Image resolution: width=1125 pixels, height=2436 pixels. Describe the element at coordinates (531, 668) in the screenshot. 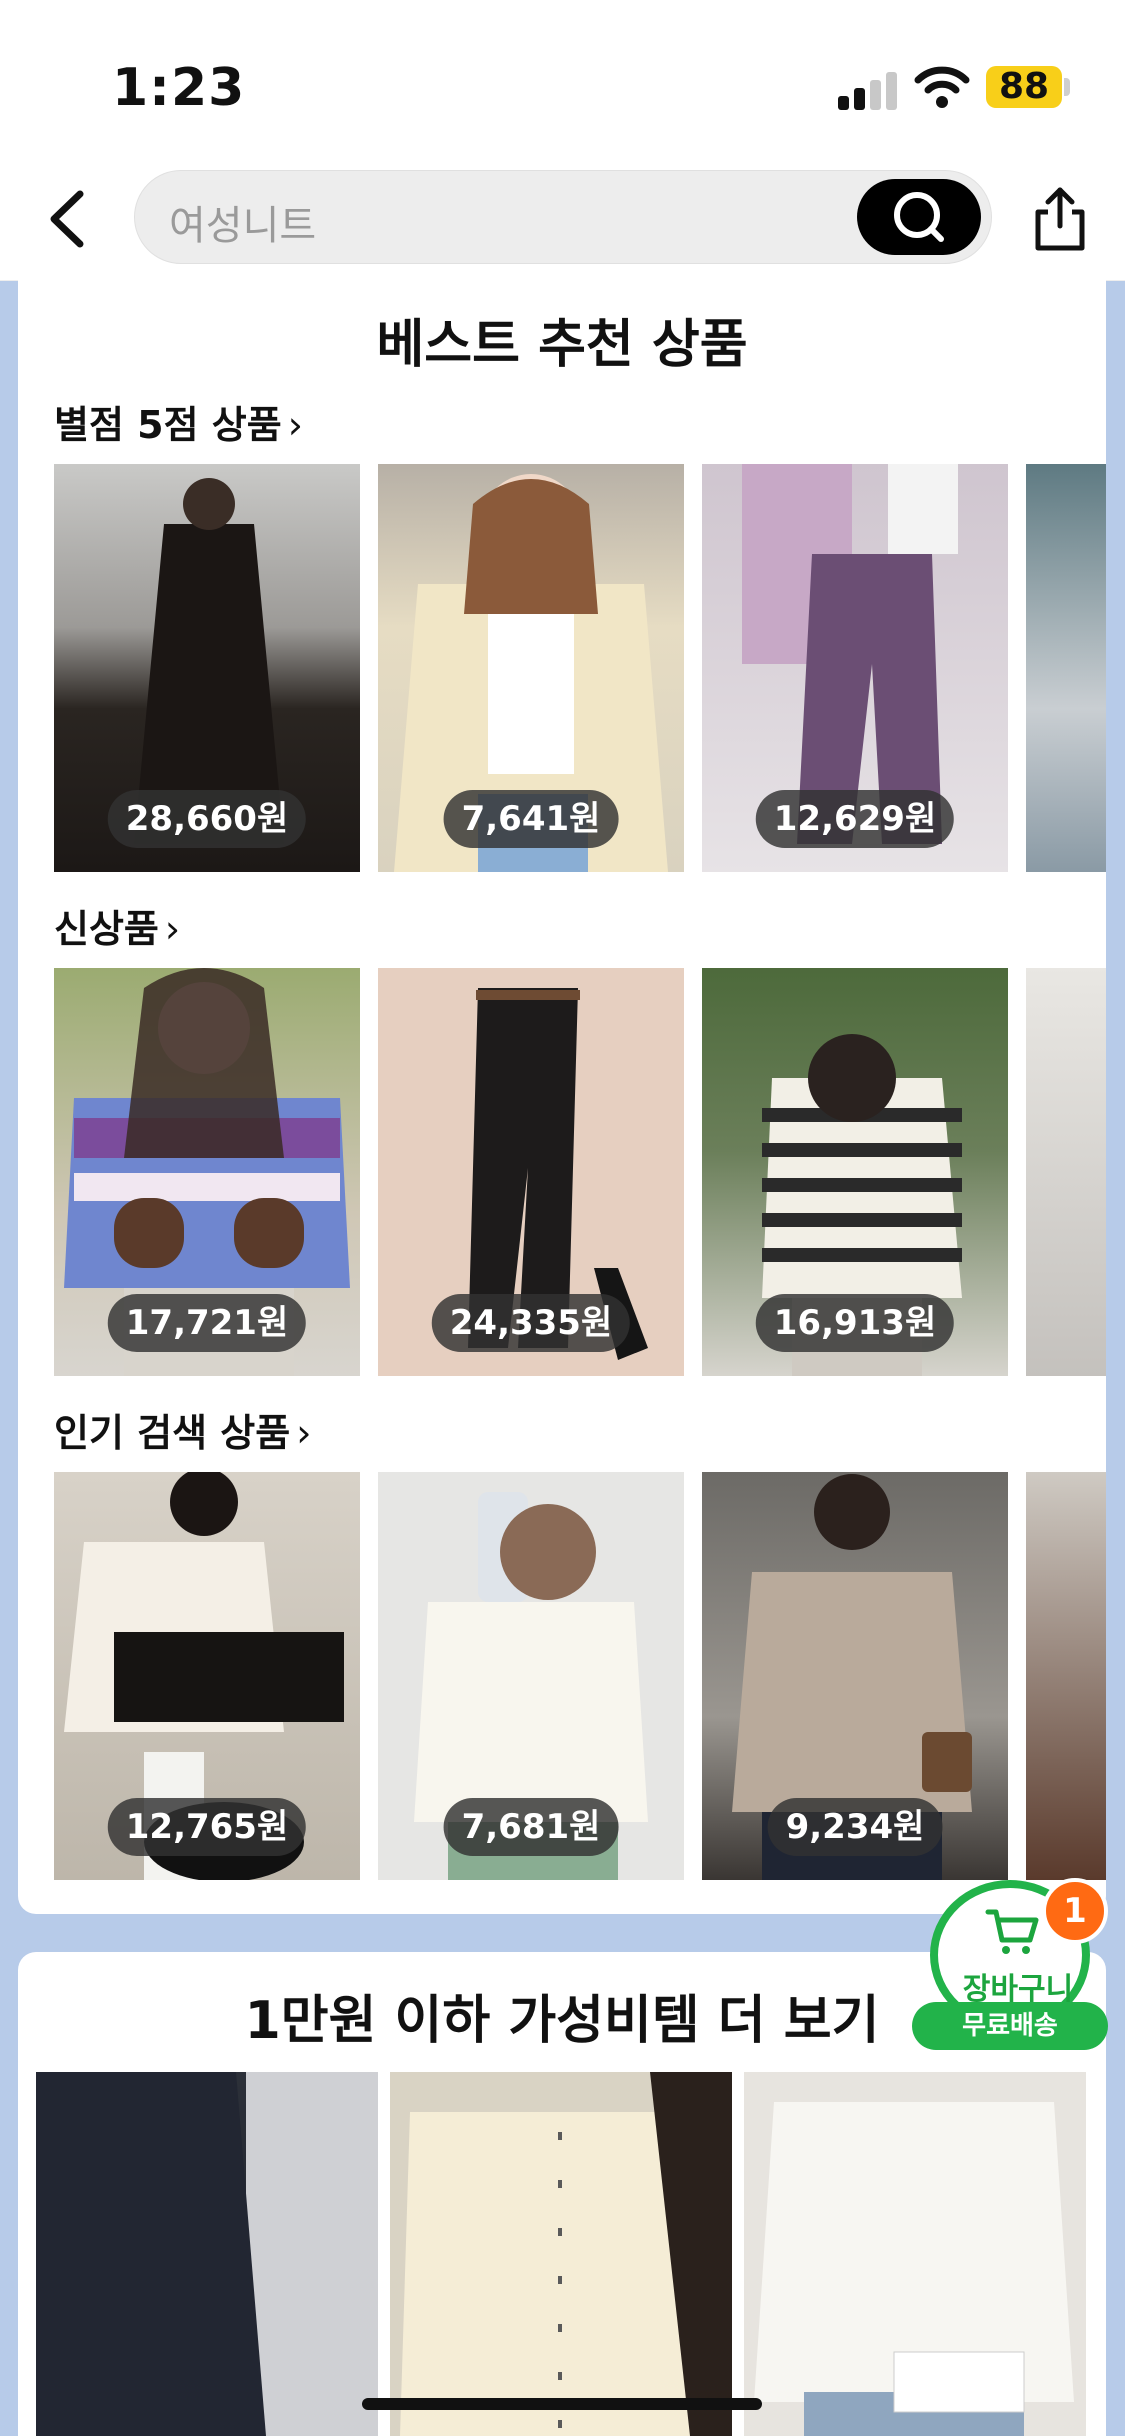

I see `product-card: 7,641원` at that location.